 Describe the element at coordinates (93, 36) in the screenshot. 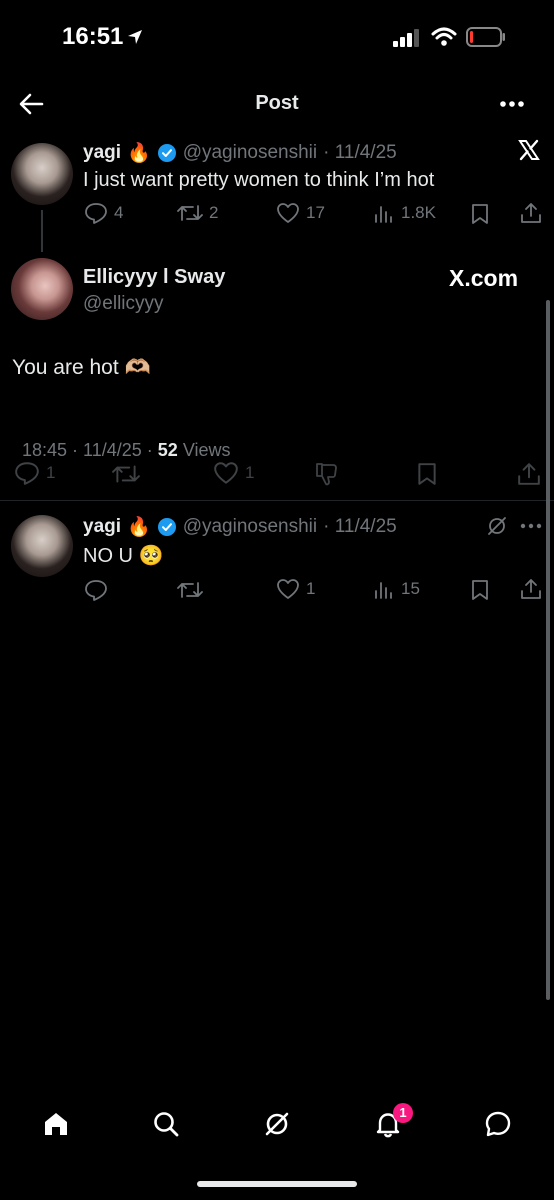

I see `status-time: 16:51` at that location.